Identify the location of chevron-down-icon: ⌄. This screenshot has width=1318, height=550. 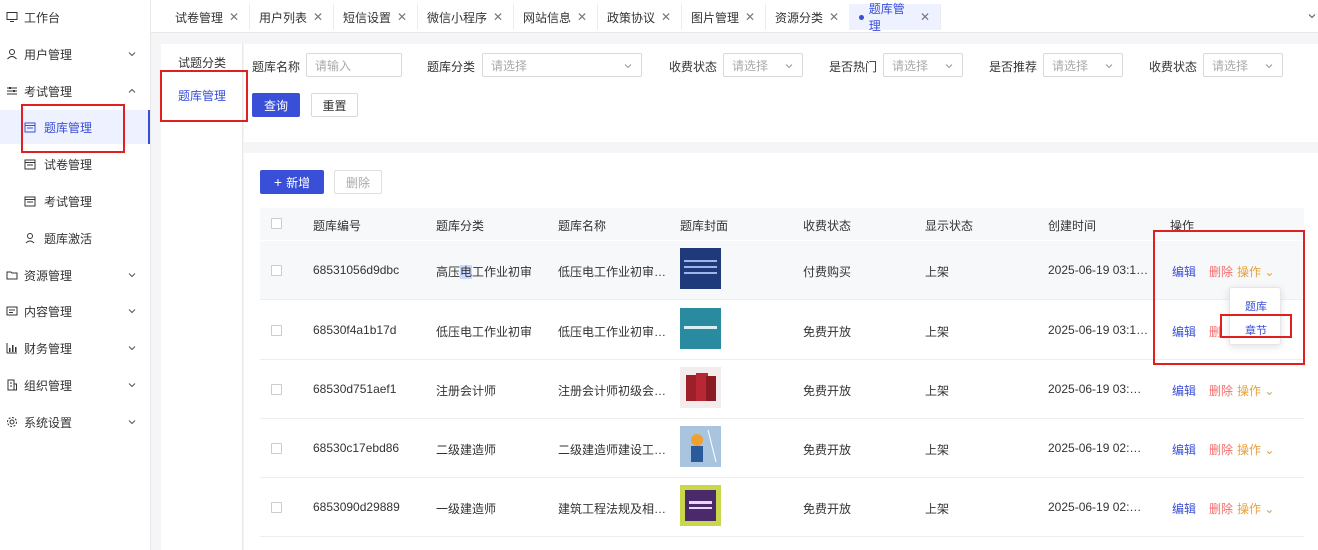
(1269, 450).